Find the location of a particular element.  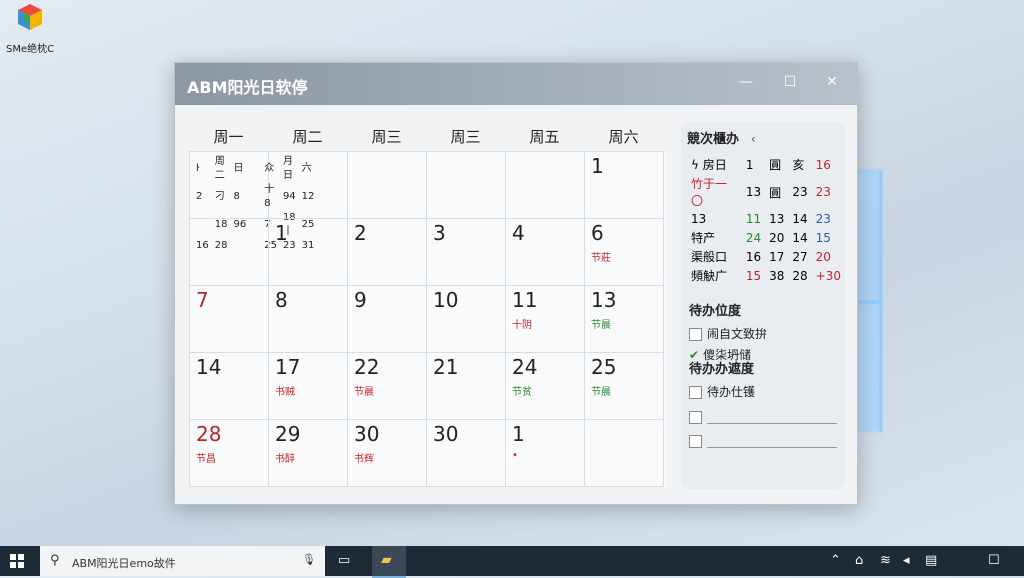

notification-icon: ▤ is located at coordinates (931, 560).